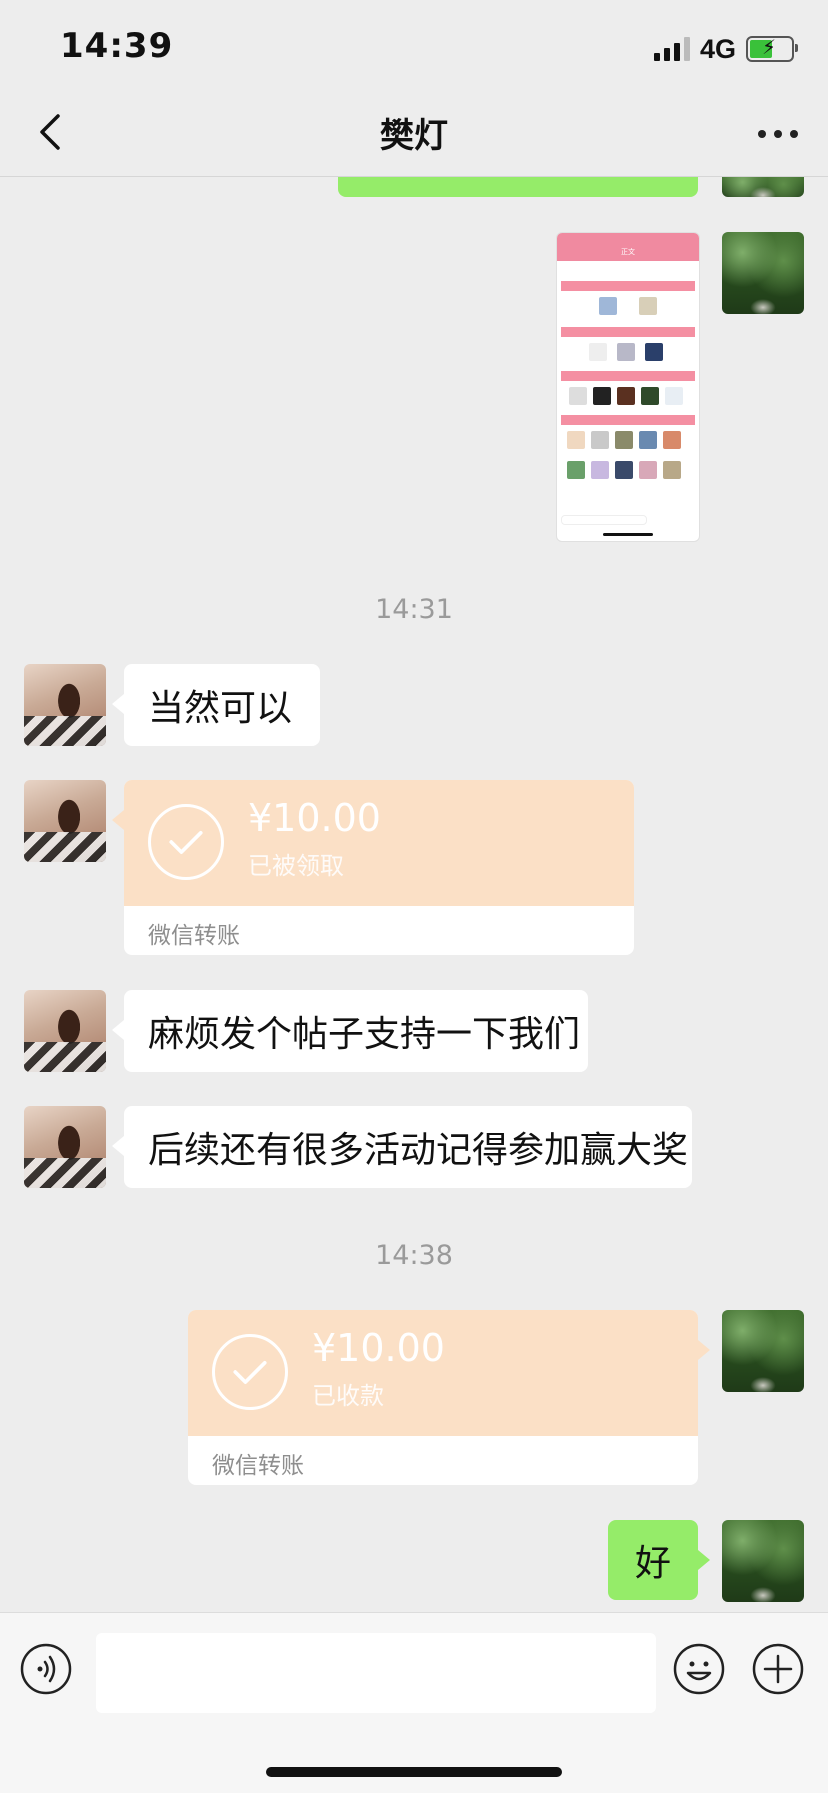  What do you see at coordinates (414, 1255) in the screenshot?
I see `timestamp: 14:38` at bounding box center [414, 1255].